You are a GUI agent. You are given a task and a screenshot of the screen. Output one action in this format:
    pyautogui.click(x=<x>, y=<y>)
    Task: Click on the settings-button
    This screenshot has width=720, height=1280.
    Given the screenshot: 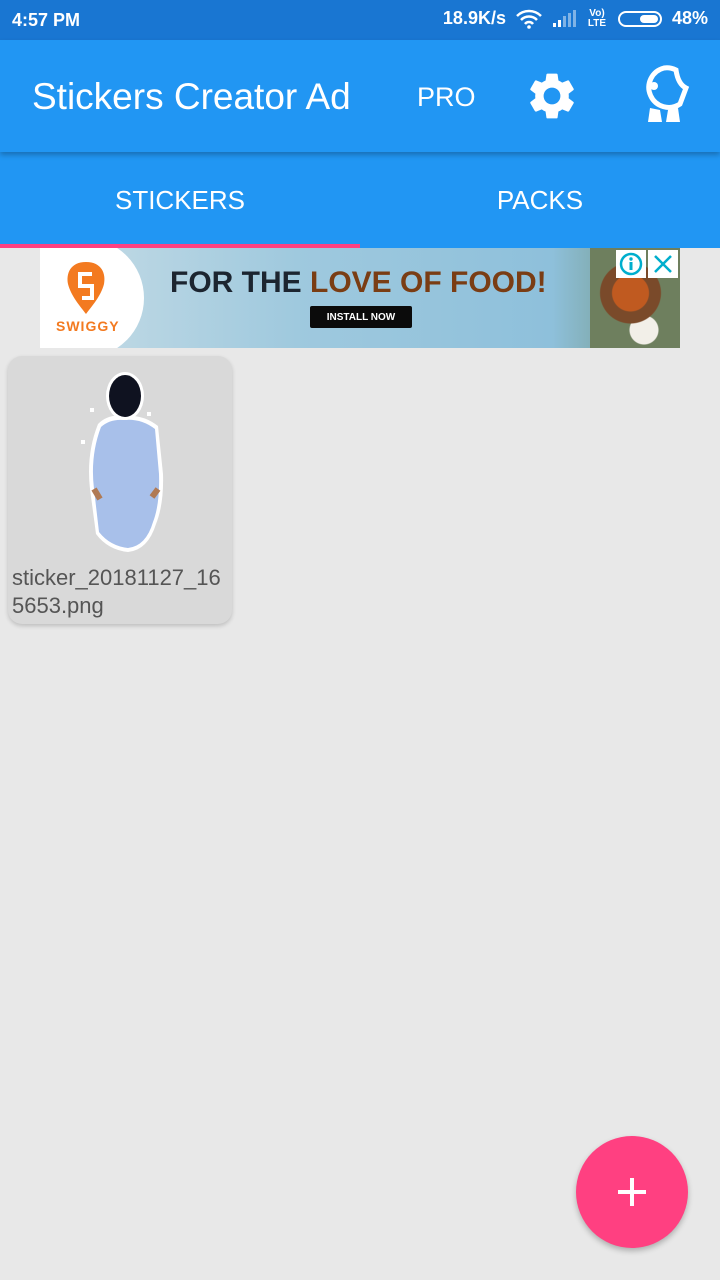 What is the action you would take?
    pyautogui.click(x=552, y=96)
    